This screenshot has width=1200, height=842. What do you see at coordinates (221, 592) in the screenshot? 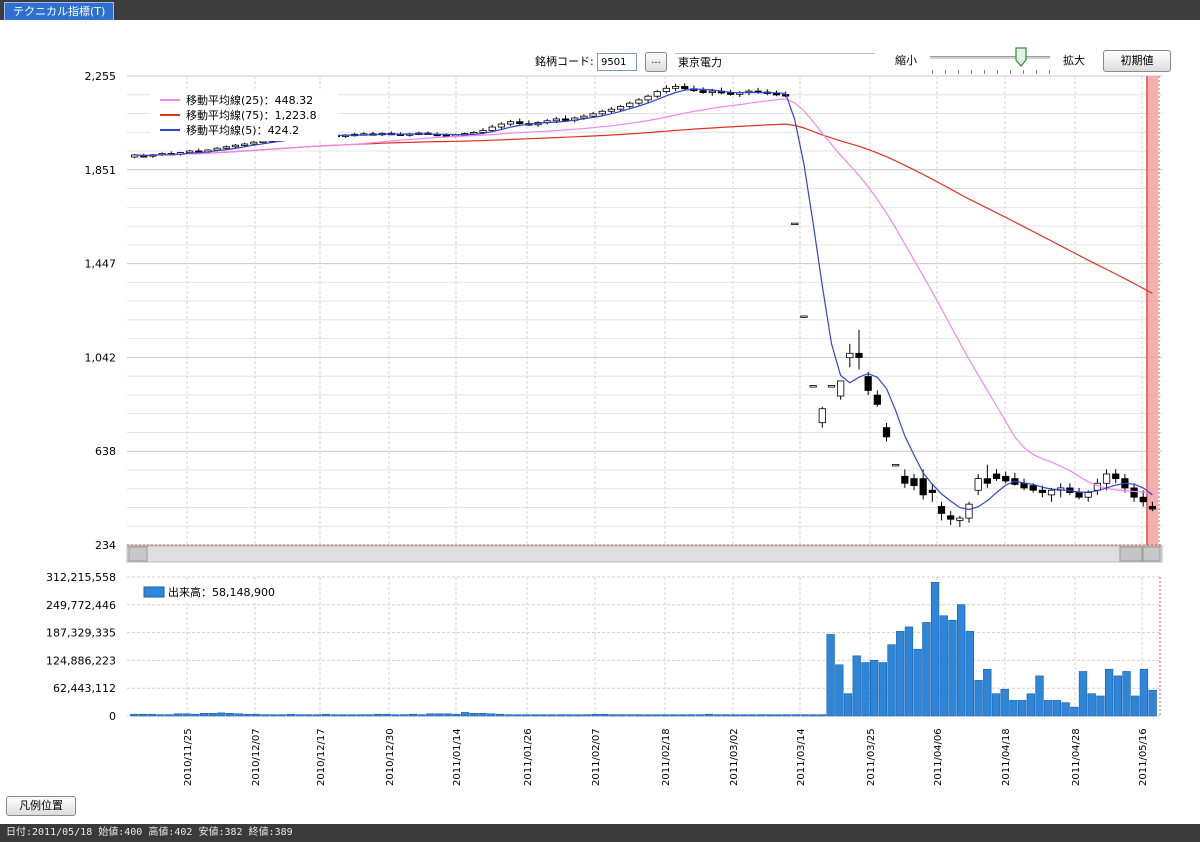
I see `volume-legend-label: 出来高：58,148,900` at bounding box center [221, 592].